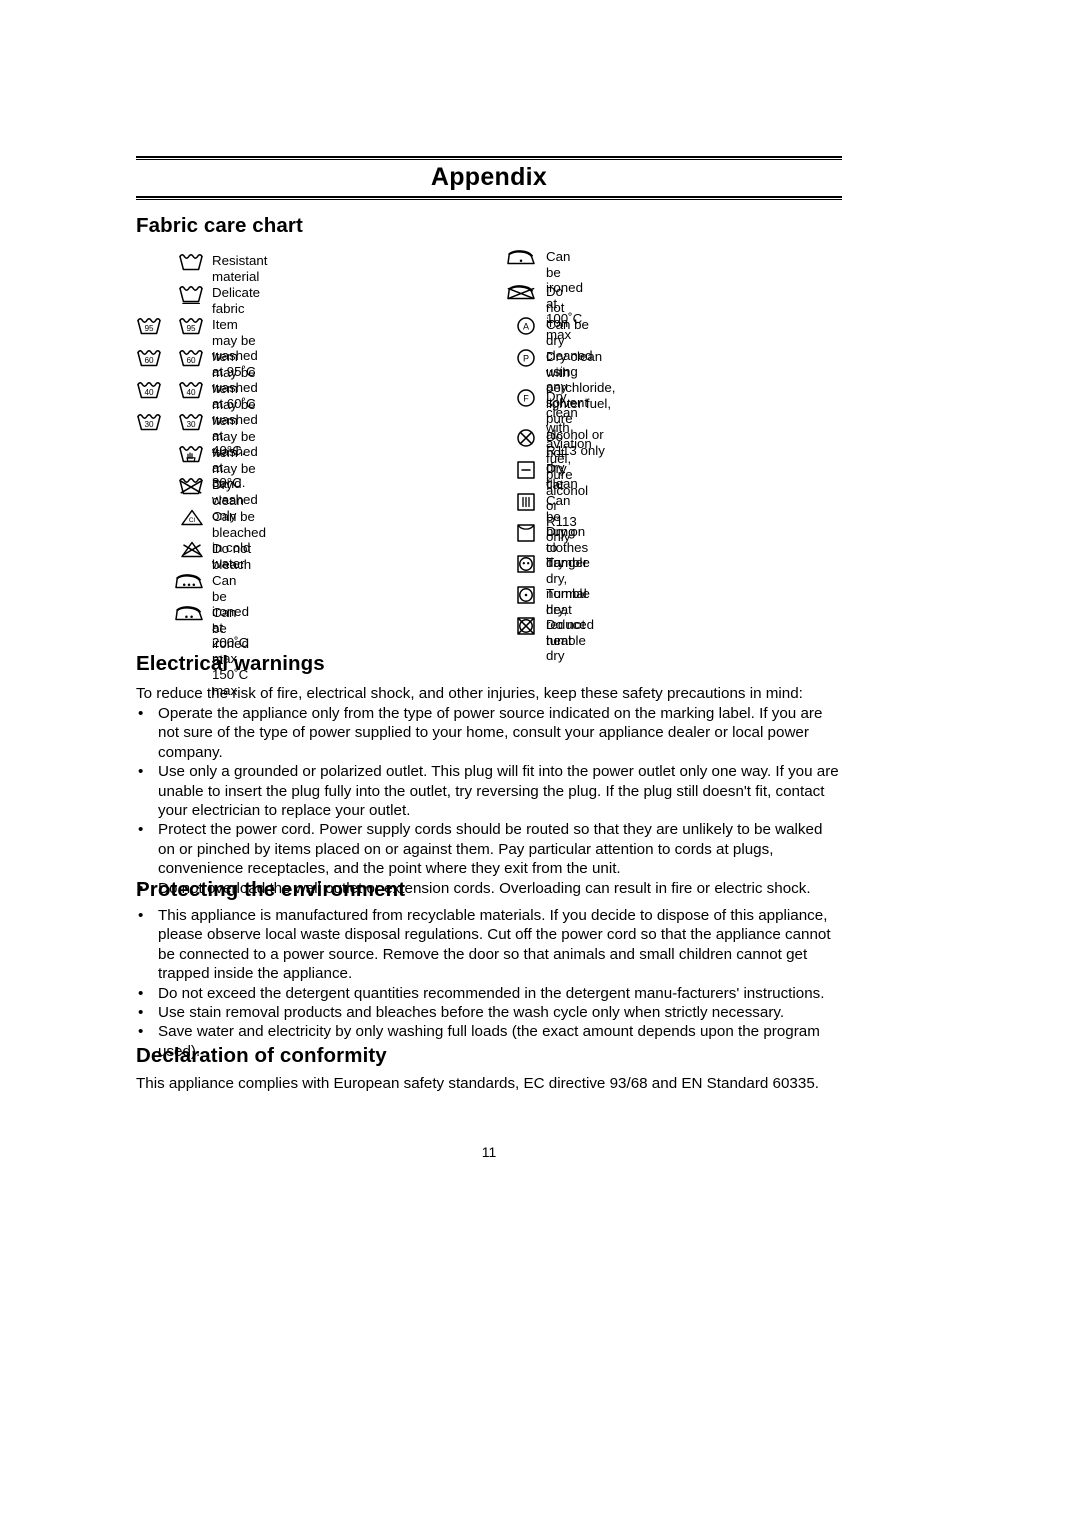  I want to click on page-title: Appendix, so click(489, 177).